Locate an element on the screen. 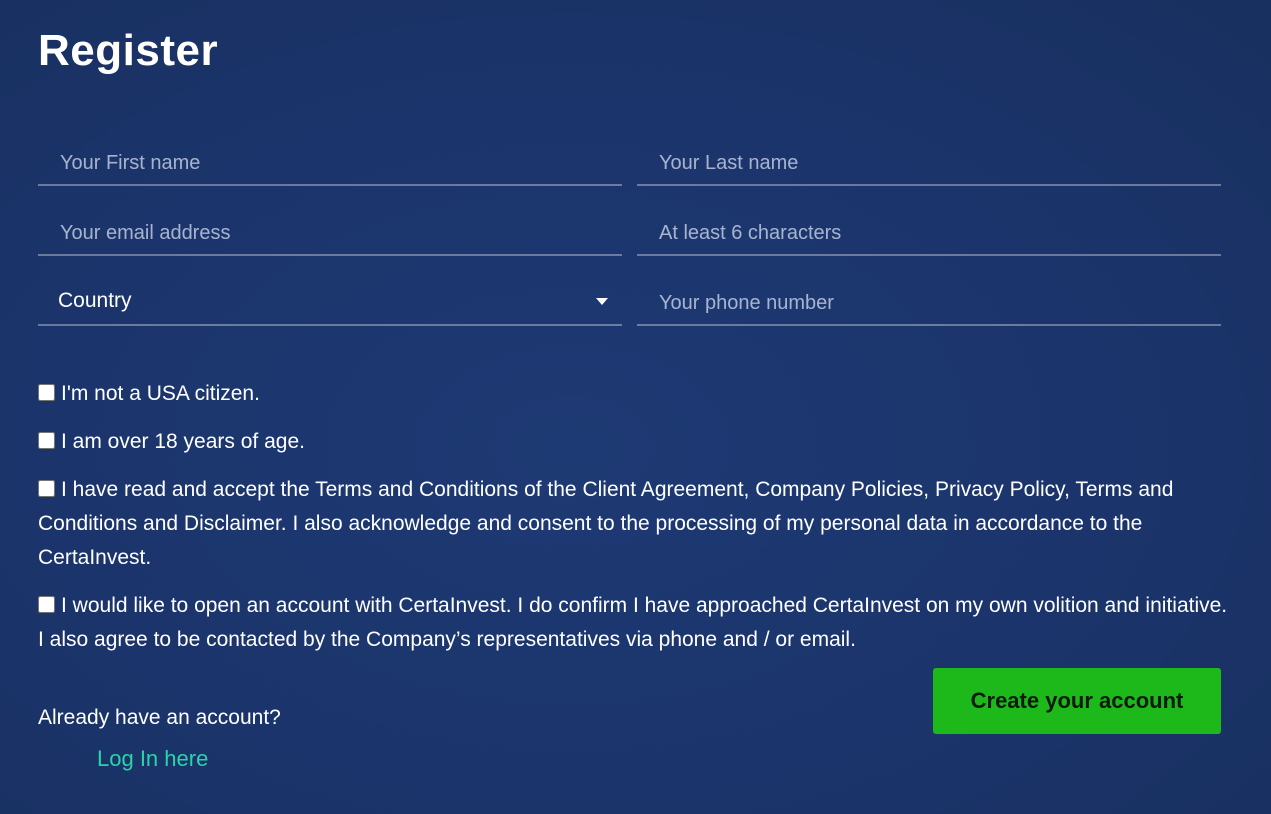  last-name-input is located at coordinates (929, 161).